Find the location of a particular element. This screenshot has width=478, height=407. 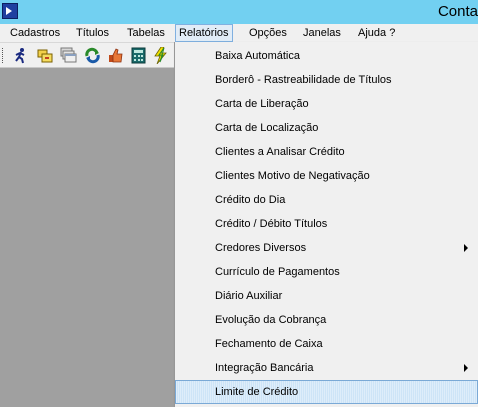

menu-item-label: Crédito / Débito Títulos is located at coordinates (271, 224).